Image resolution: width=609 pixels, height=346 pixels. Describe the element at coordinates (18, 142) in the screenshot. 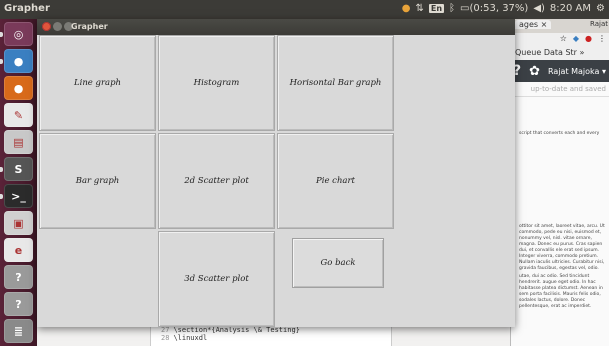

I see `launcher-files-icon: ▤` at that location.